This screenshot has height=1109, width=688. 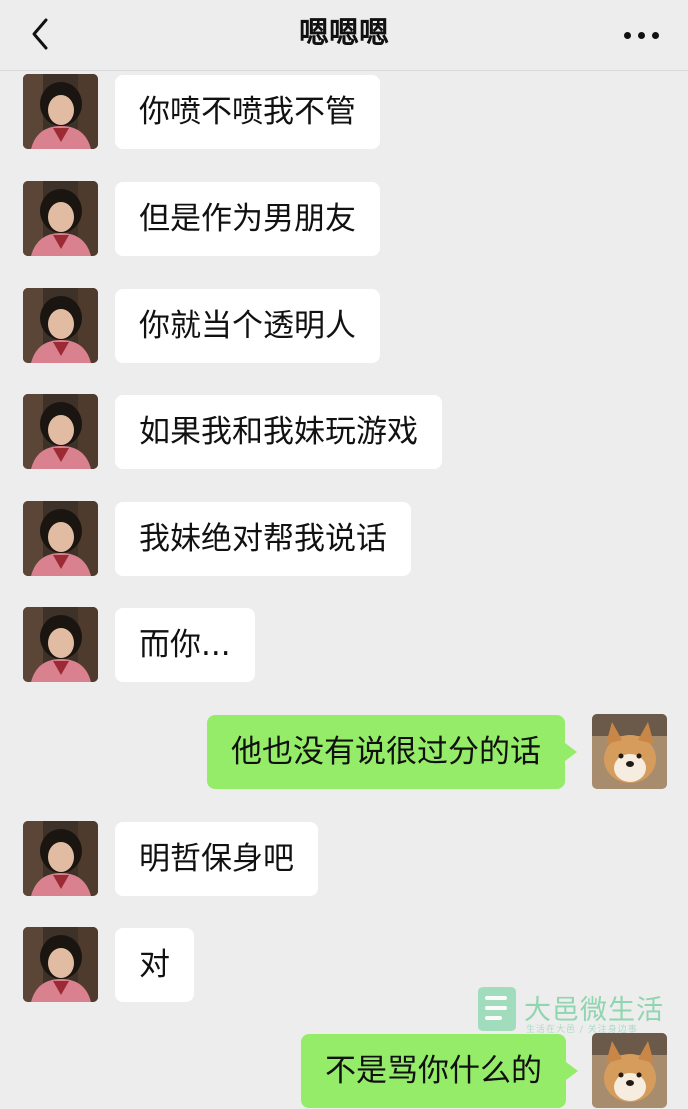 I want to click on chat-header: 嗯嗯嗯, so click(x=344, y=35).